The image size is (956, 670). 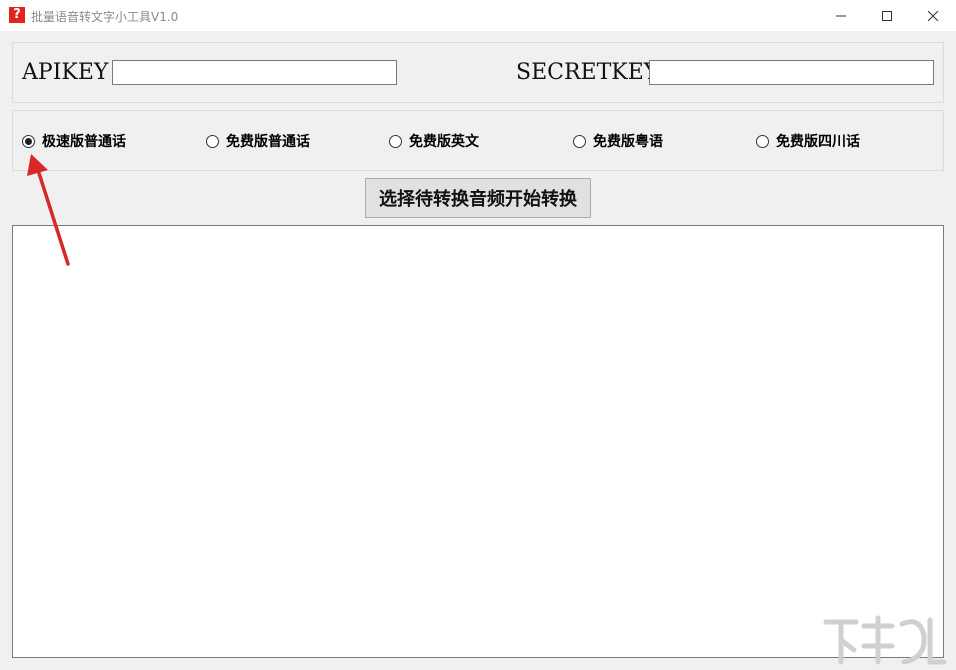 I want to click on radio-mode-free-cantonese: 免费版粤语, so click(x=618, y=141).